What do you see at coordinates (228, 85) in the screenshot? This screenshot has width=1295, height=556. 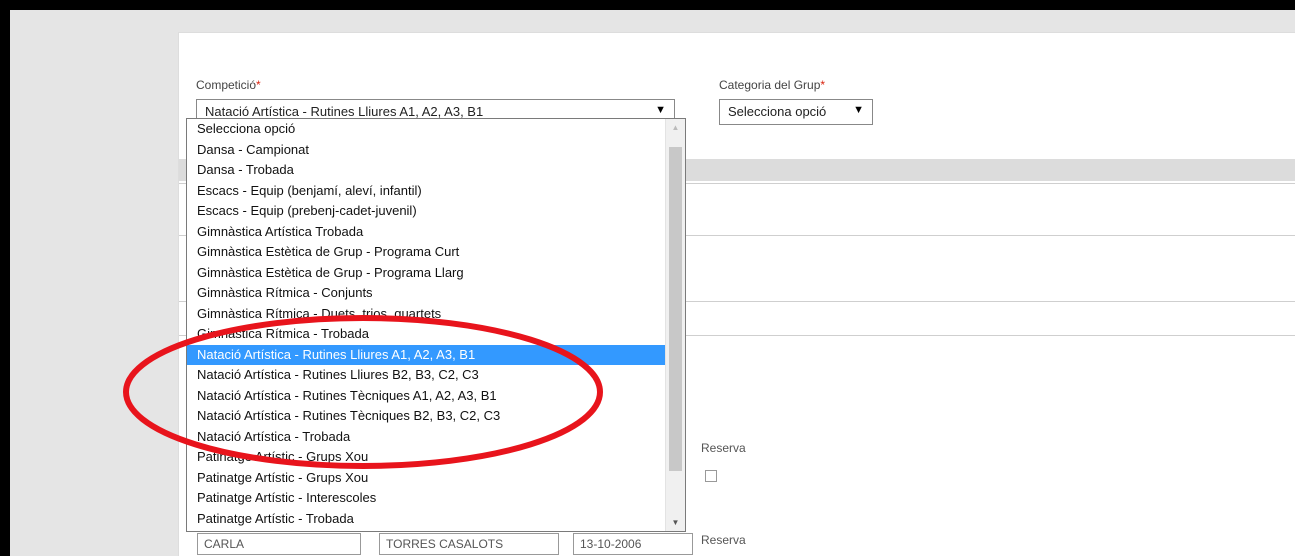 I see `competition-label: Competició*` at bounding box center [228, 85].